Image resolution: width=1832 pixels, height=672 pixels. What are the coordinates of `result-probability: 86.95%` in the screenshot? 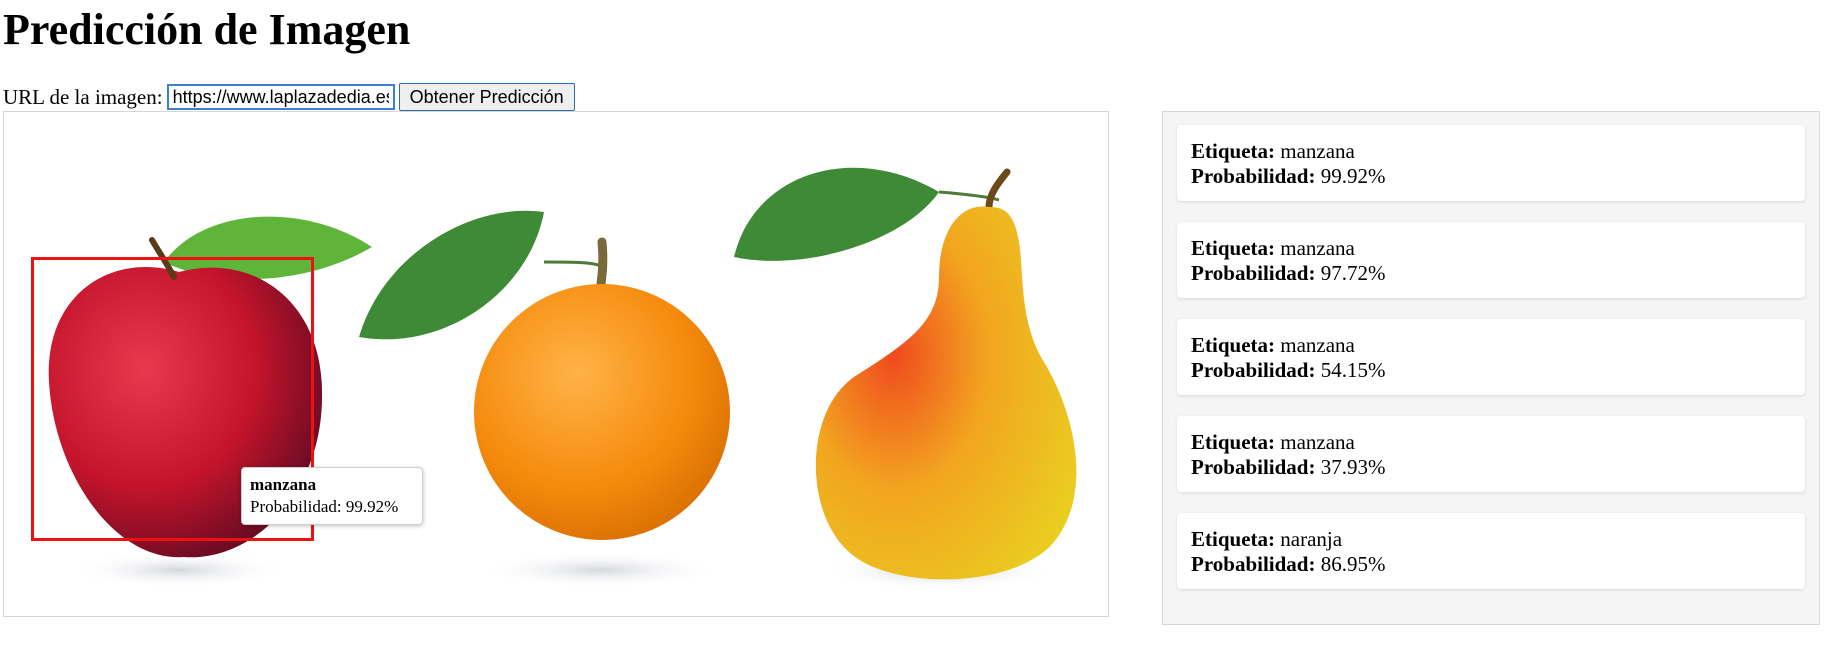 It's located at (1353, 564).